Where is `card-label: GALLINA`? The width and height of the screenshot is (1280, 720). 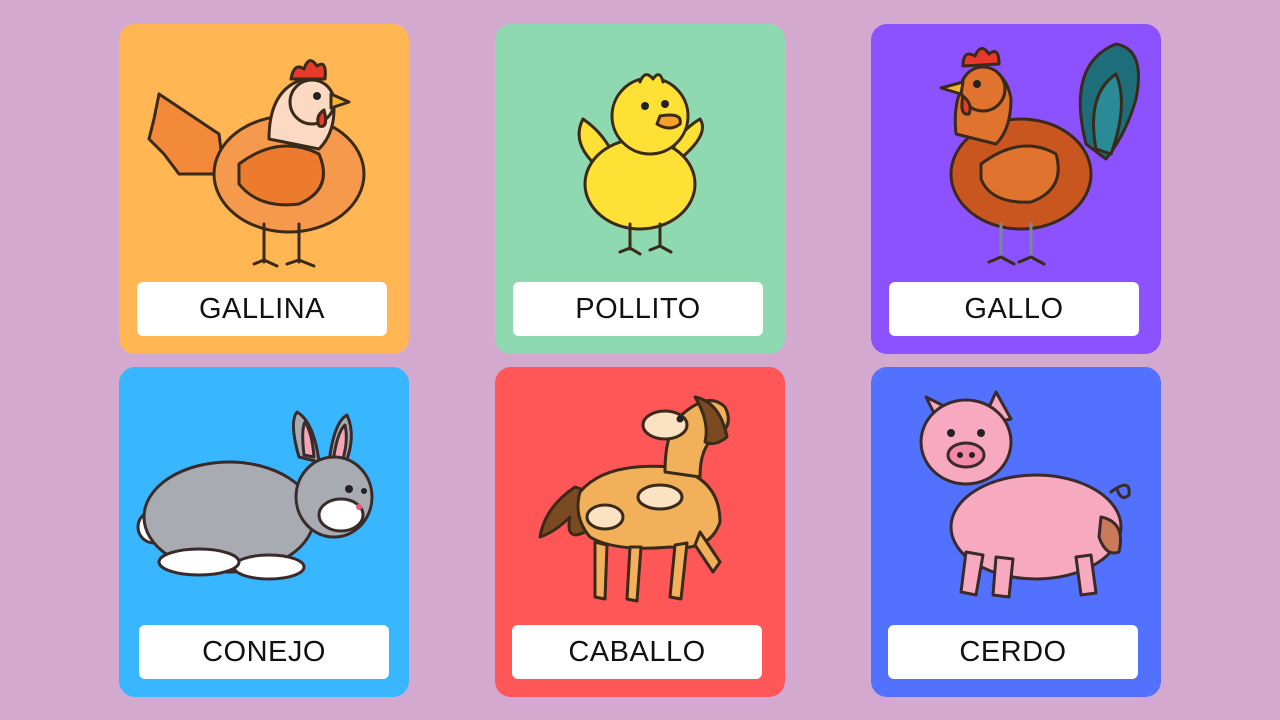
card-label: GALLINA is located at coordinates (262, 309).